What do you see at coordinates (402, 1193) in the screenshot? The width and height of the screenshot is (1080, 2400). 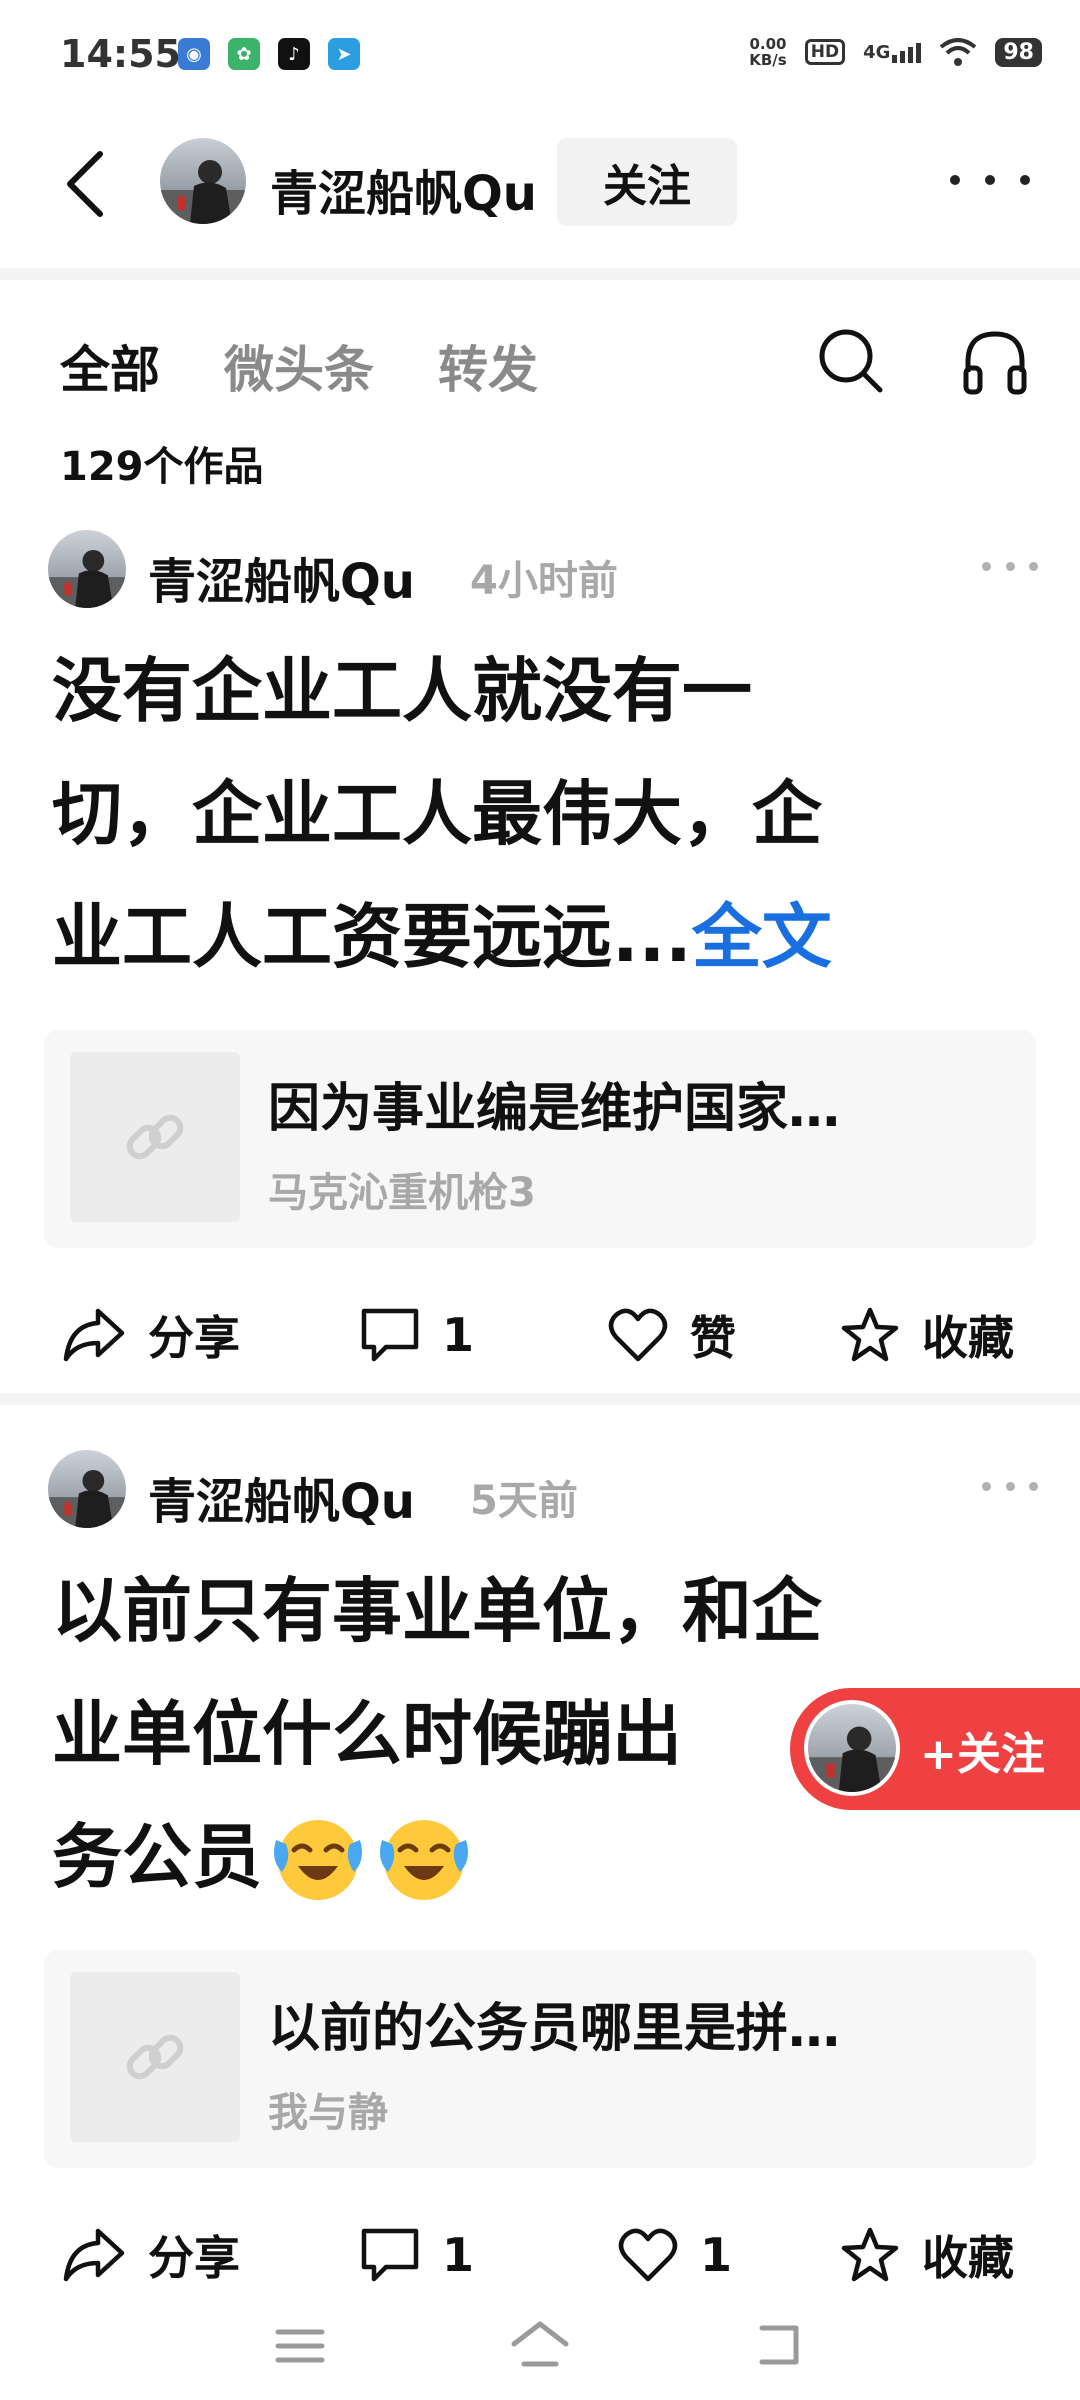 I see `linked-post-author: 马克沁重机枪3` at bounding box center [402, 1193].